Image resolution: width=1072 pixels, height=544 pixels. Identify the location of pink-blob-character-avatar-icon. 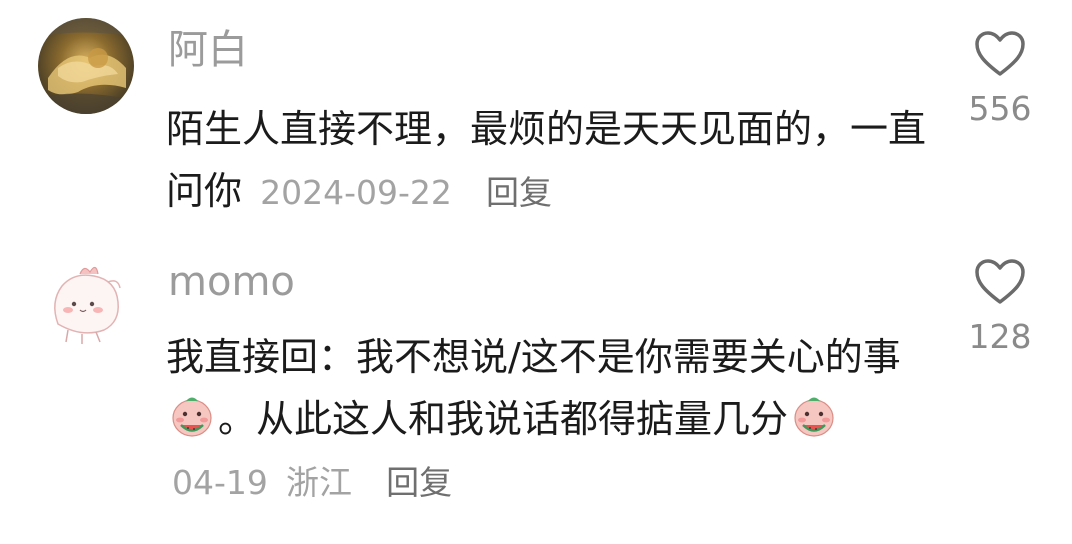
(86, 300).